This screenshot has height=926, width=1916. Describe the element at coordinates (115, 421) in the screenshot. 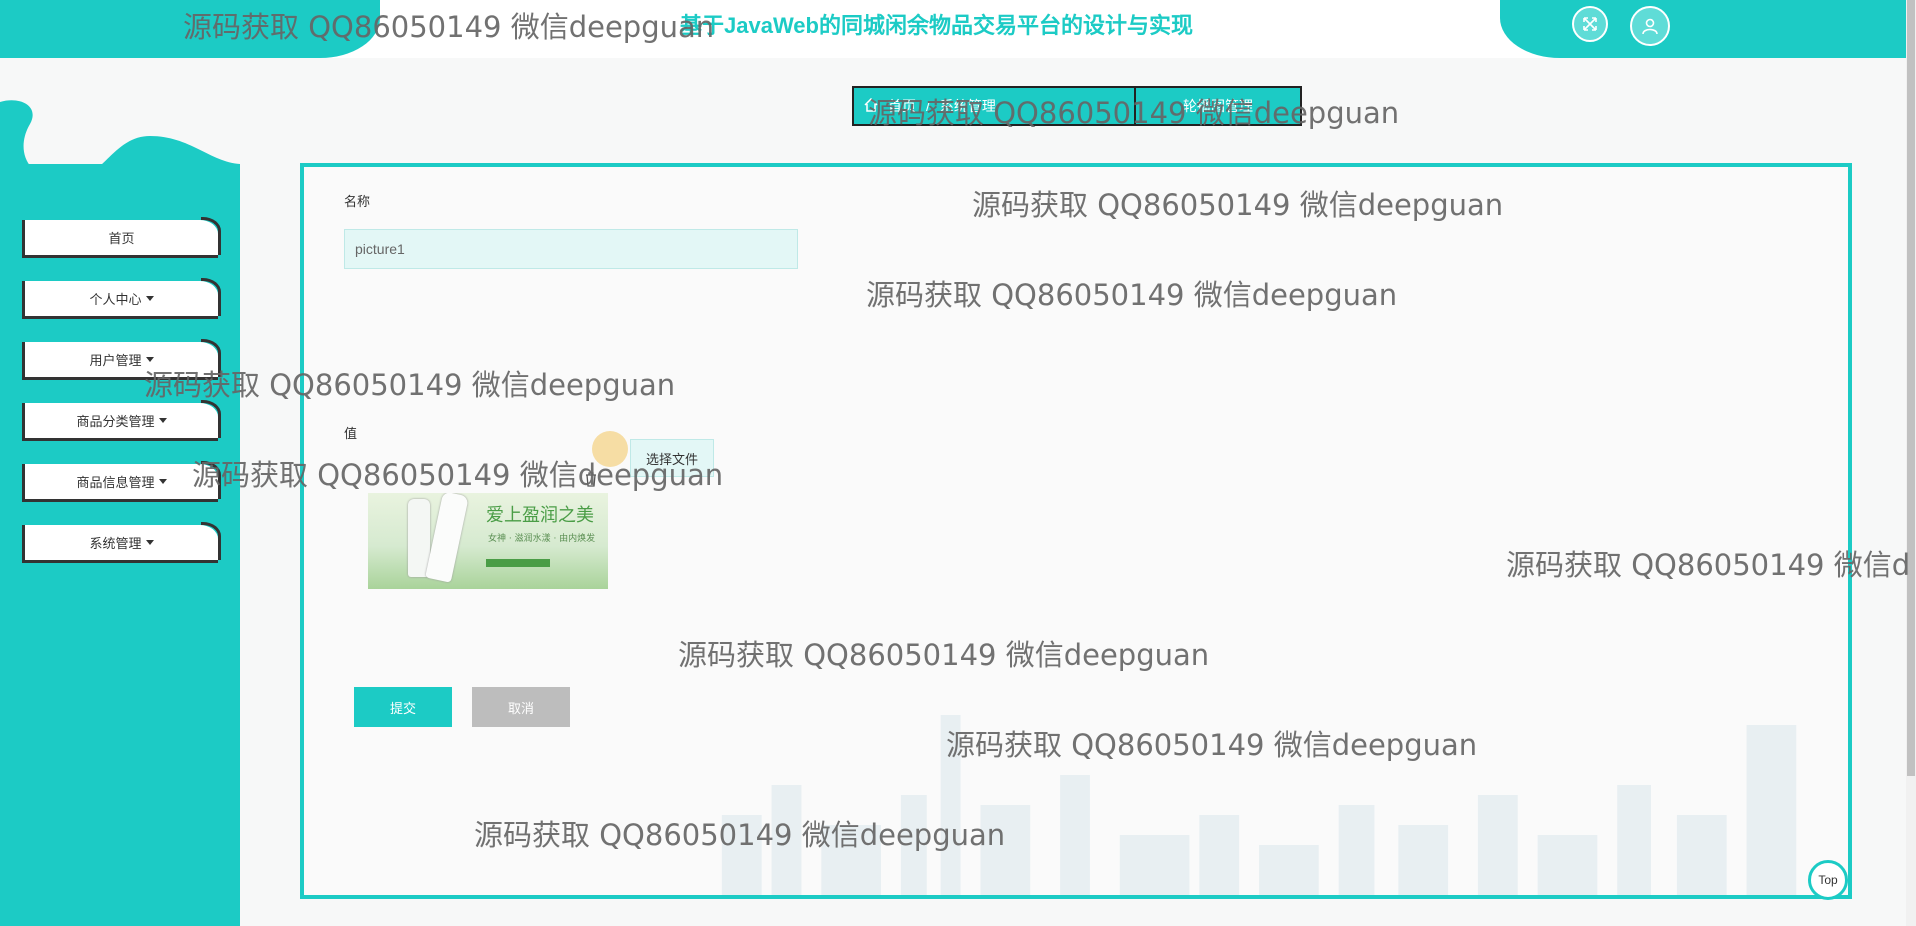

I see `sidebar-item-label: 商品分类管理` at that location.